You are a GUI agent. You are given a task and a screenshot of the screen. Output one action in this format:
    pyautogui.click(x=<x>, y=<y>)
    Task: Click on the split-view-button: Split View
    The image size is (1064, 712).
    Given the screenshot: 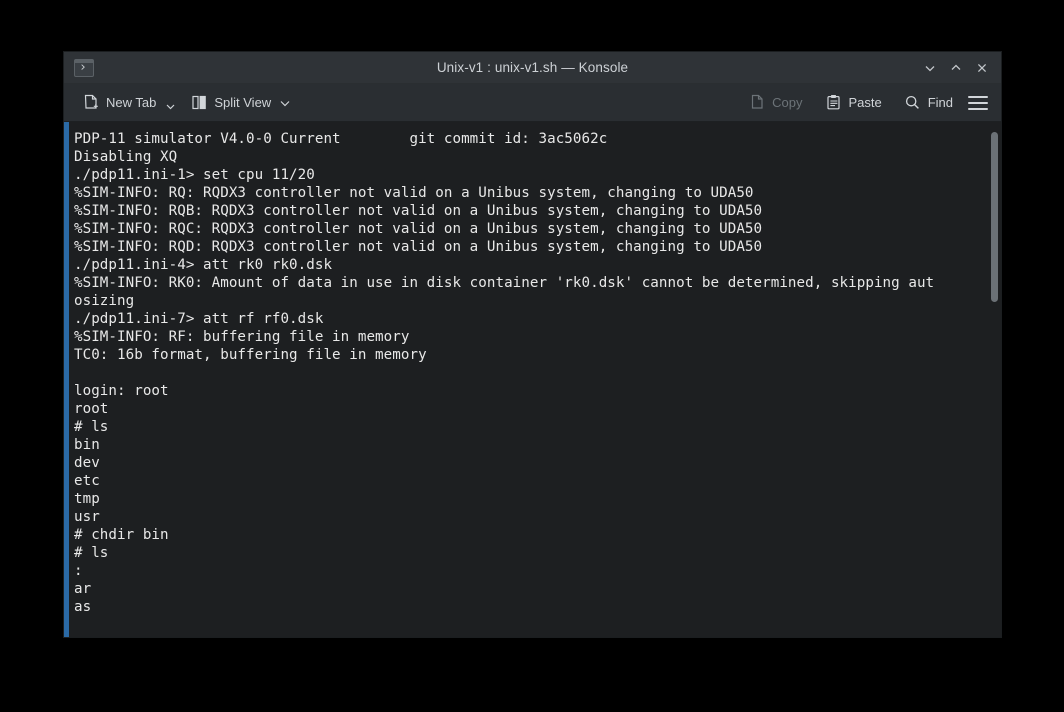 What is the action you would take?
    pyautogui.click(x=241, y=103)
    